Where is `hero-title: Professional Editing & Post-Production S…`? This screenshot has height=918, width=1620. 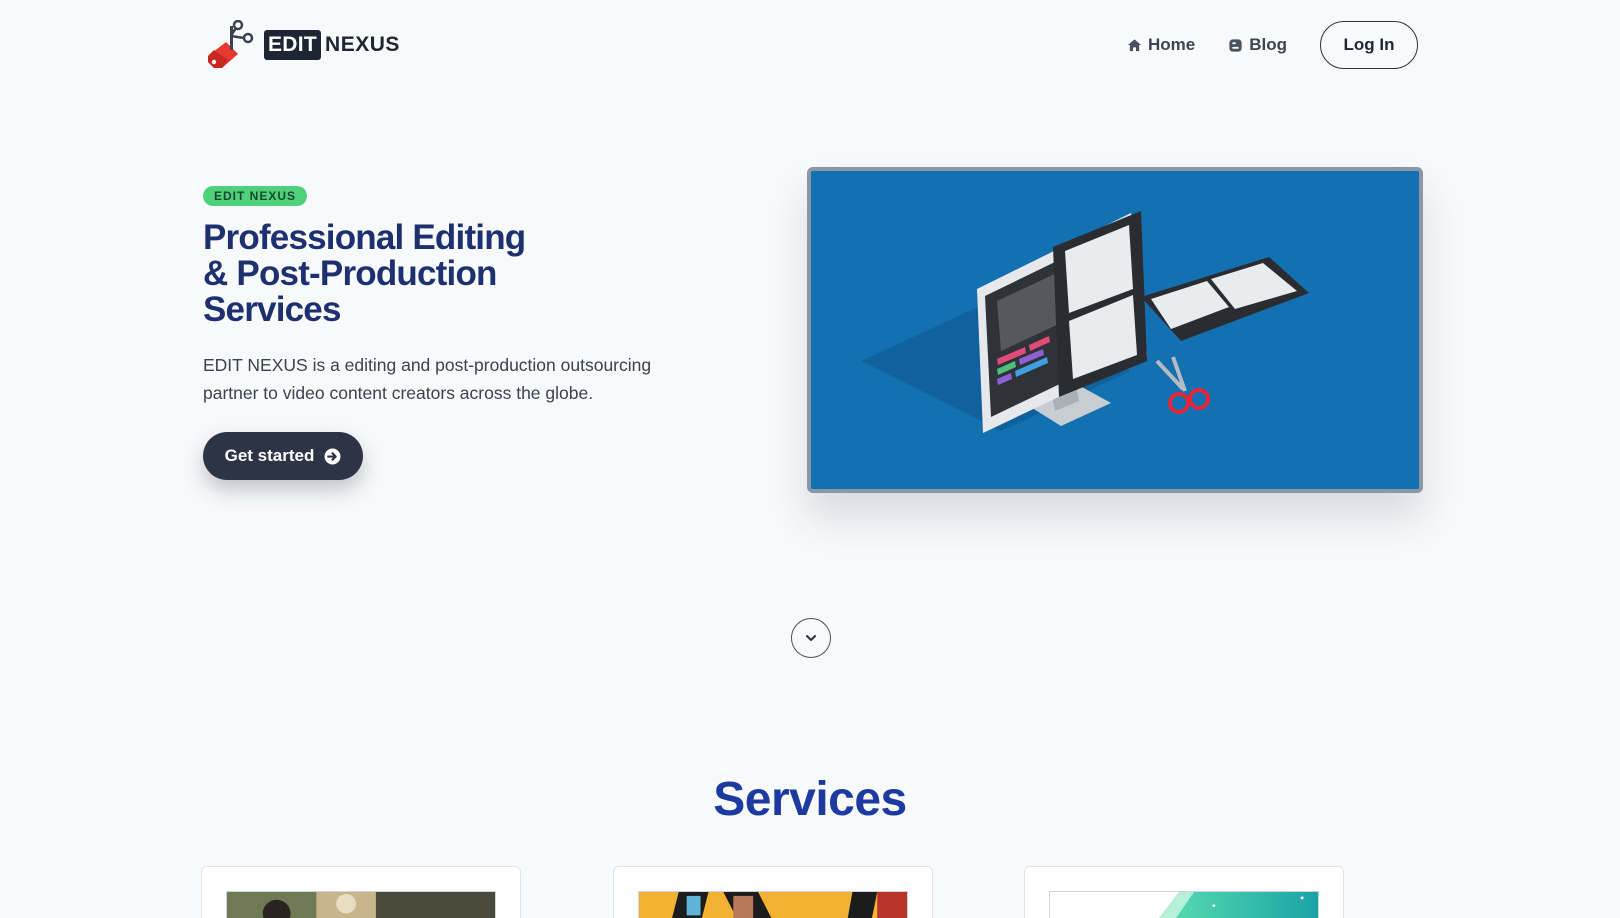
hero-title: Professional Editing & Post-Production S… is located at coordinates (413, 274).